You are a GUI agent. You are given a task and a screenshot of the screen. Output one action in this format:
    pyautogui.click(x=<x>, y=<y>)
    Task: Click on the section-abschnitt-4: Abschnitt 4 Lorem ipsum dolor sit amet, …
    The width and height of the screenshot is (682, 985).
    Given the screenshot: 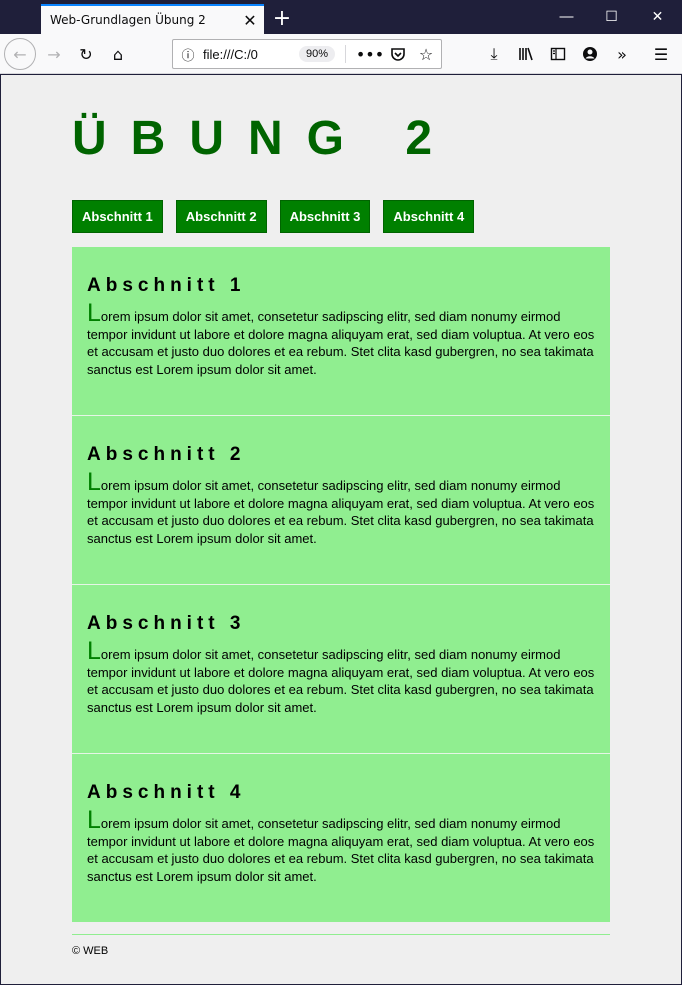 What is the action you would take?
    pyautogui.click(x=341, y=838)
    